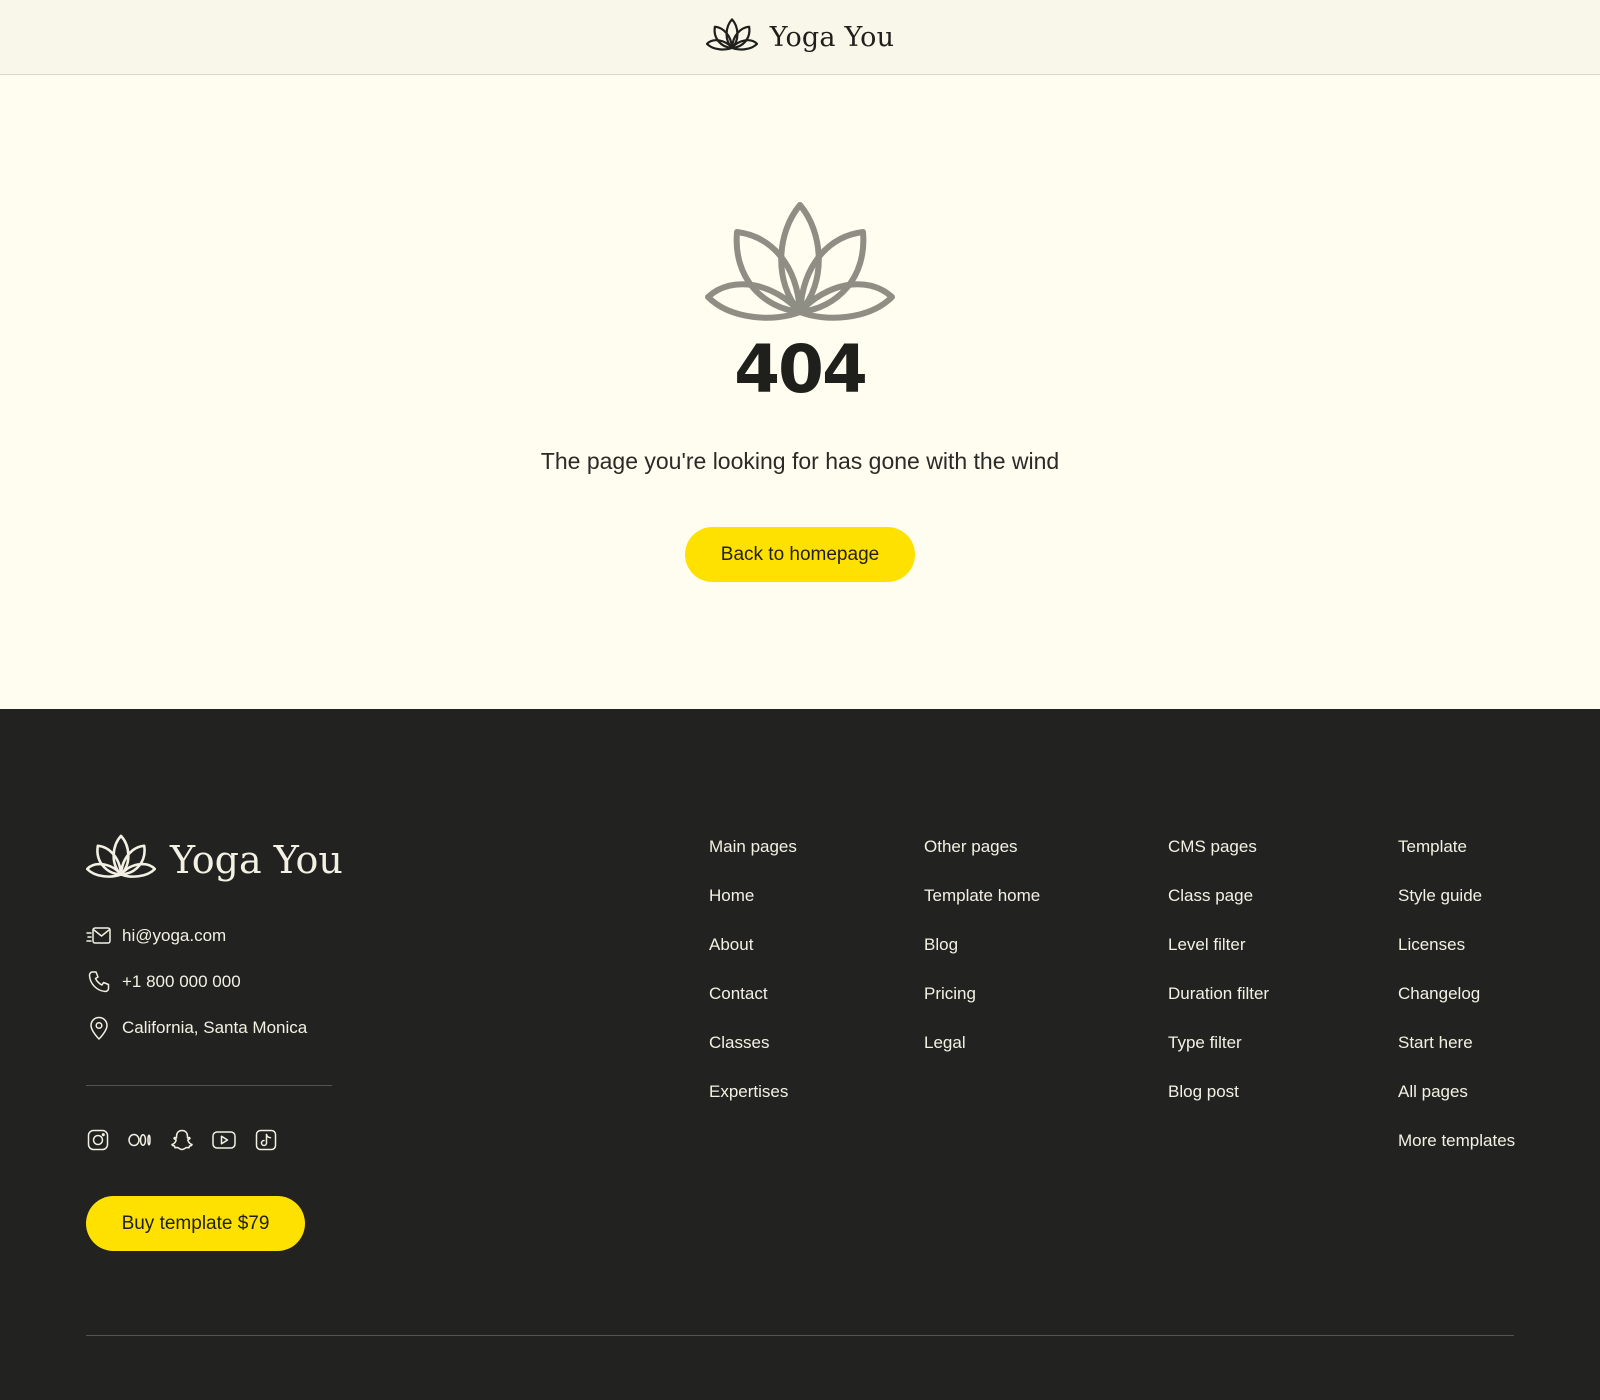 Image resolution: width=1600 pixels, height=1400 pixels. Describe the element at coordinates (982, 1057) in the screenshot. I see `footer-link-legal: Legal` at that location.